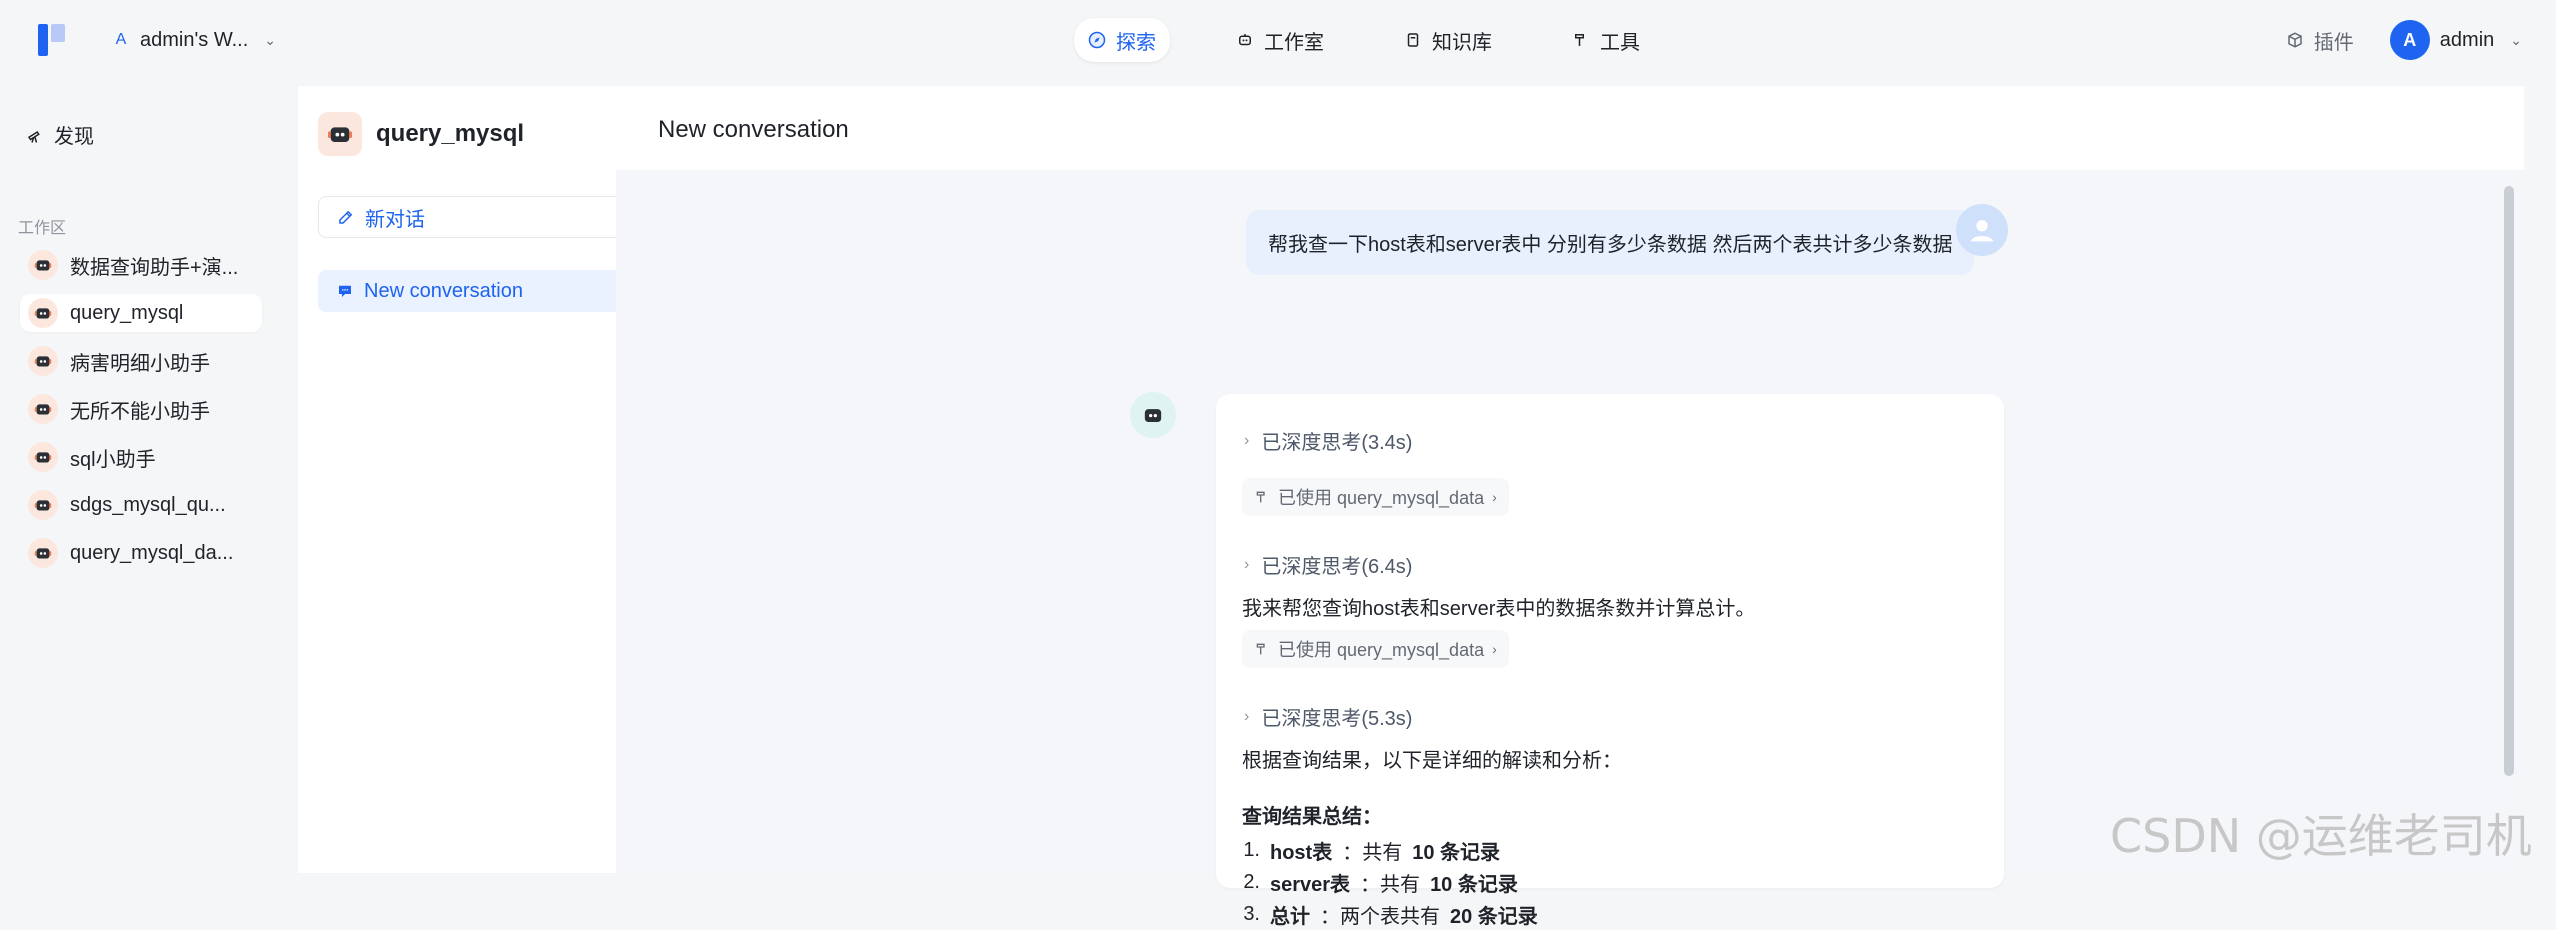 Image resolution: width=2556 pixels, height=930 pixels. What do you see at coordinates (395, 219) in the screenshot?
I see `new-chat-label: 新对话` at bounding box center [395, 219].